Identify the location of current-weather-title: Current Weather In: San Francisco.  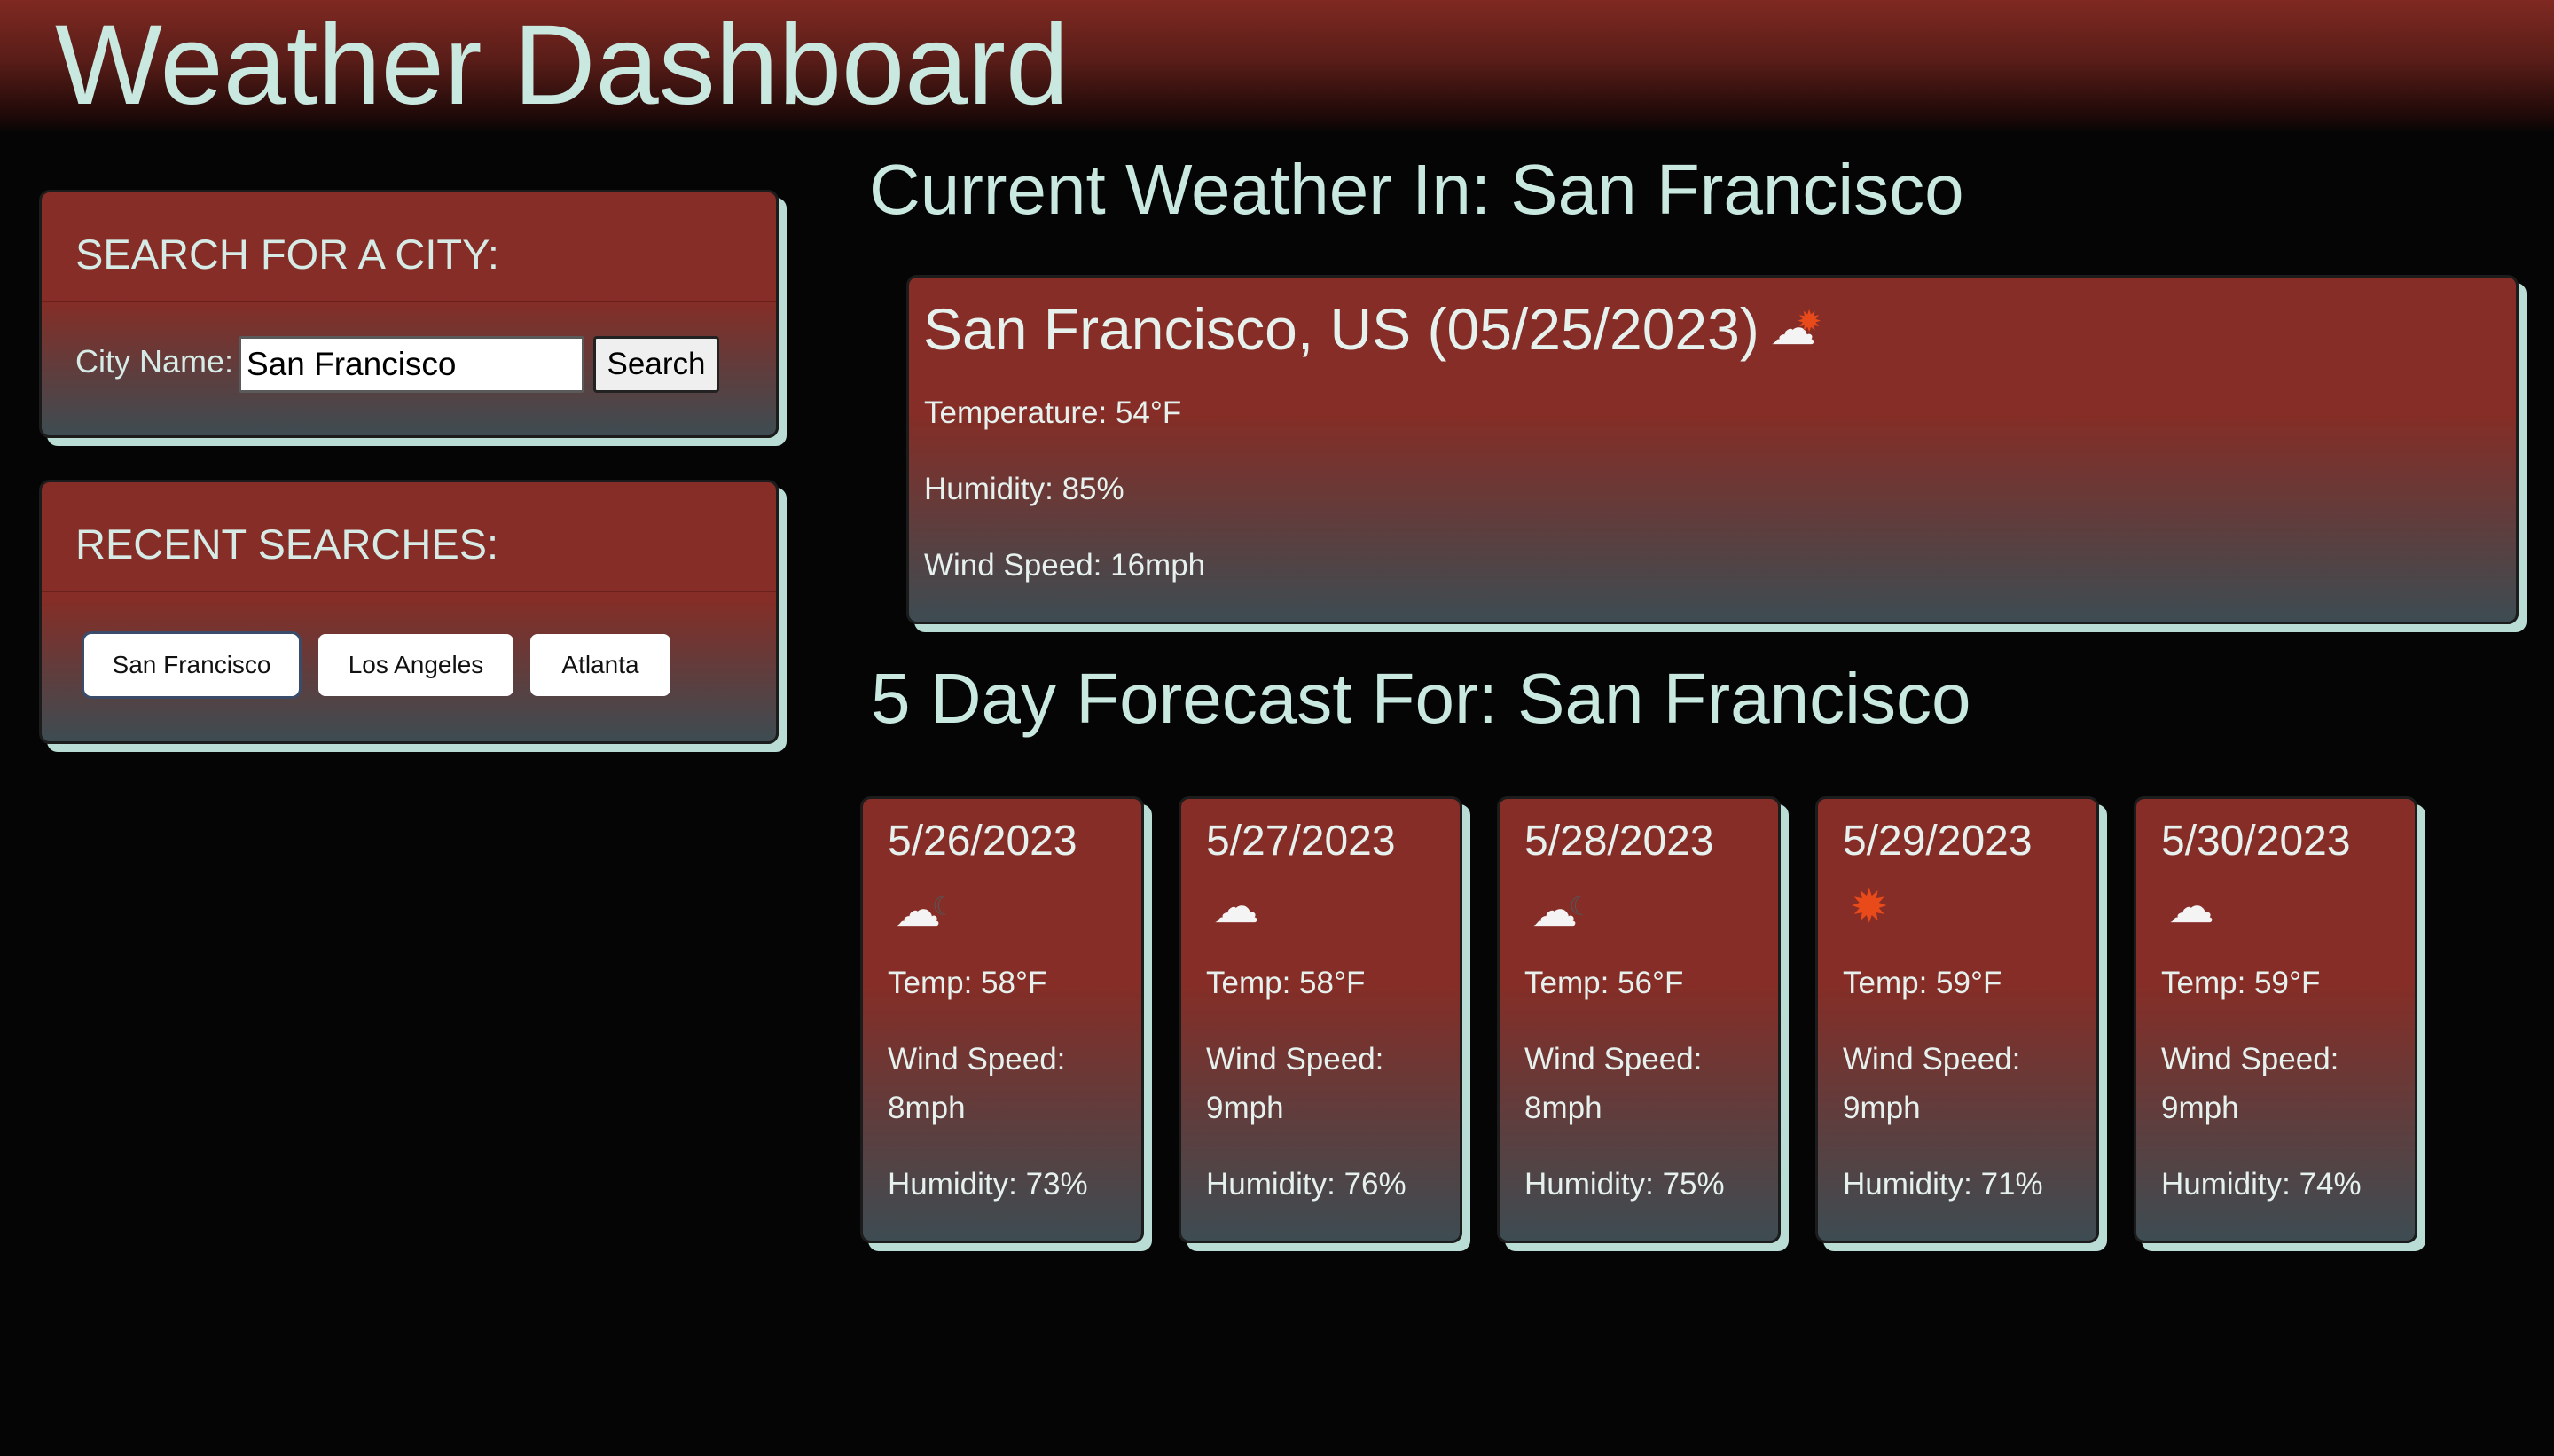
(1416, 189).